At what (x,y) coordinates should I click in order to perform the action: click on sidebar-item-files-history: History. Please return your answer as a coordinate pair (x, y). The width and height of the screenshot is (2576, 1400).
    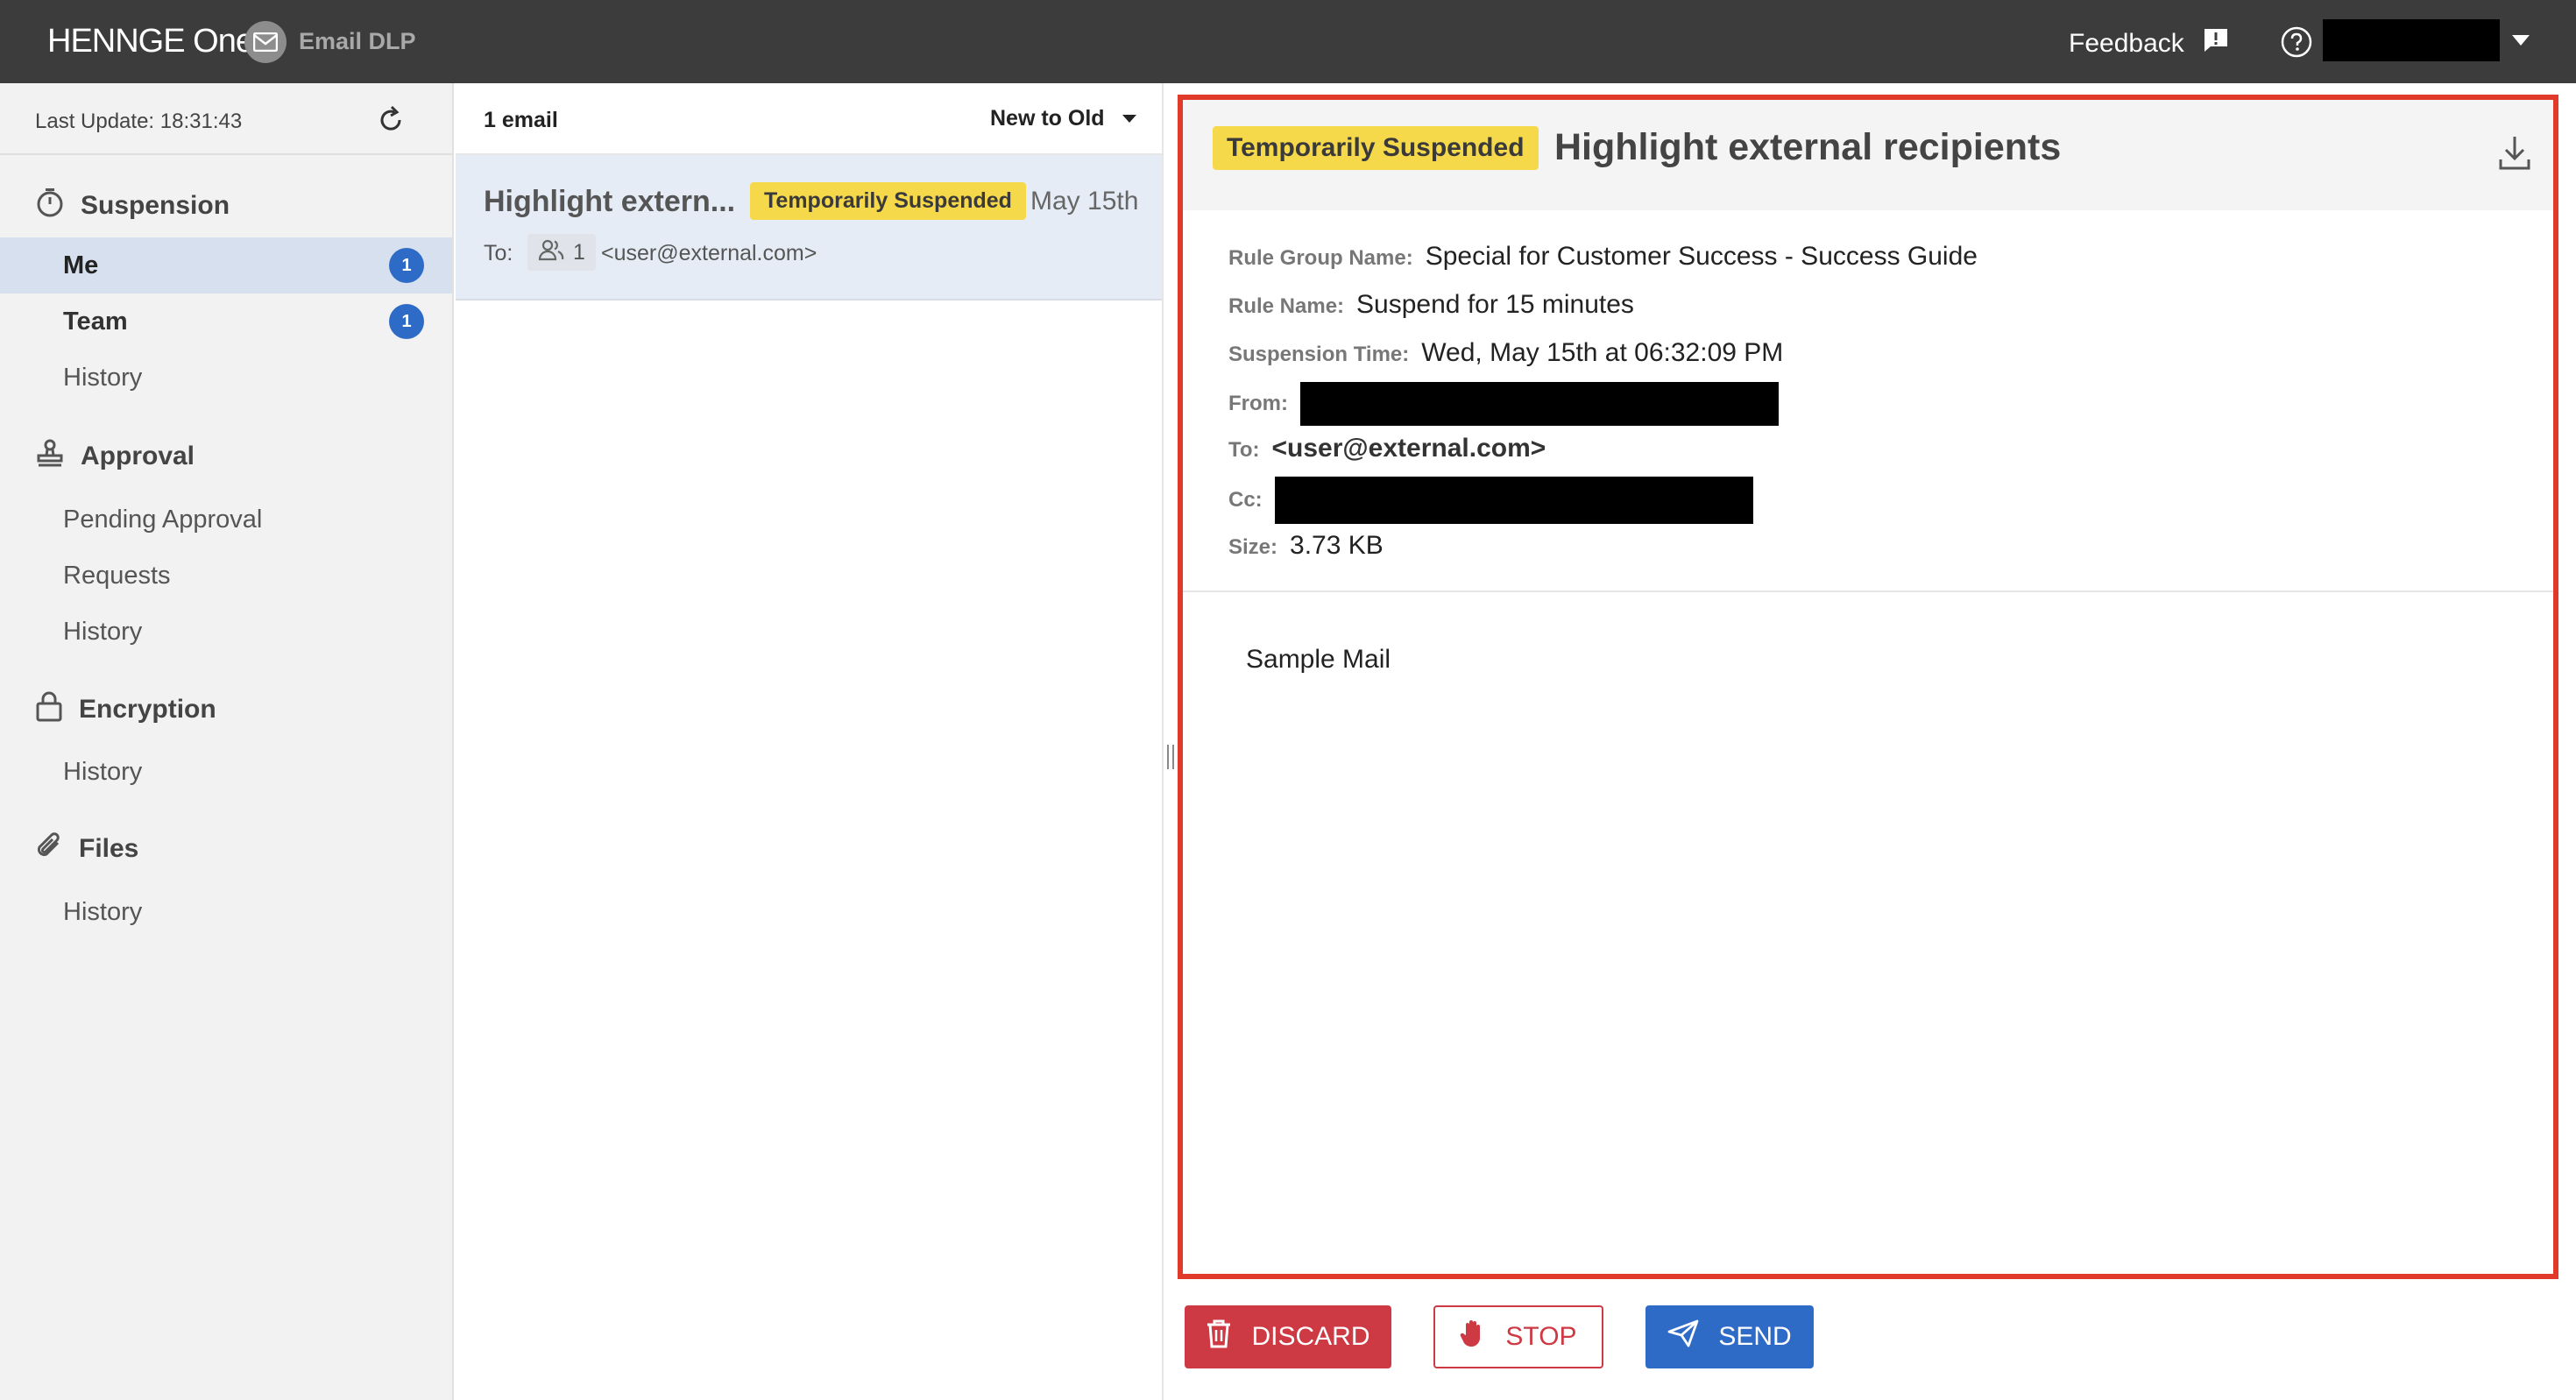
    Looking at the image, I should click on (226, 912).